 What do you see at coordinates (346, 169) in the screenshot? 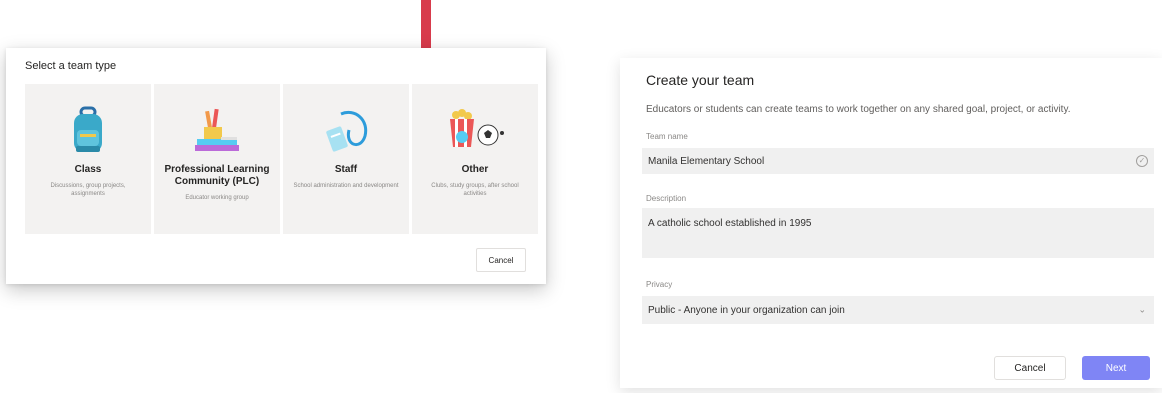
I see `card-label: Staff` at bounding box center [346, 169].